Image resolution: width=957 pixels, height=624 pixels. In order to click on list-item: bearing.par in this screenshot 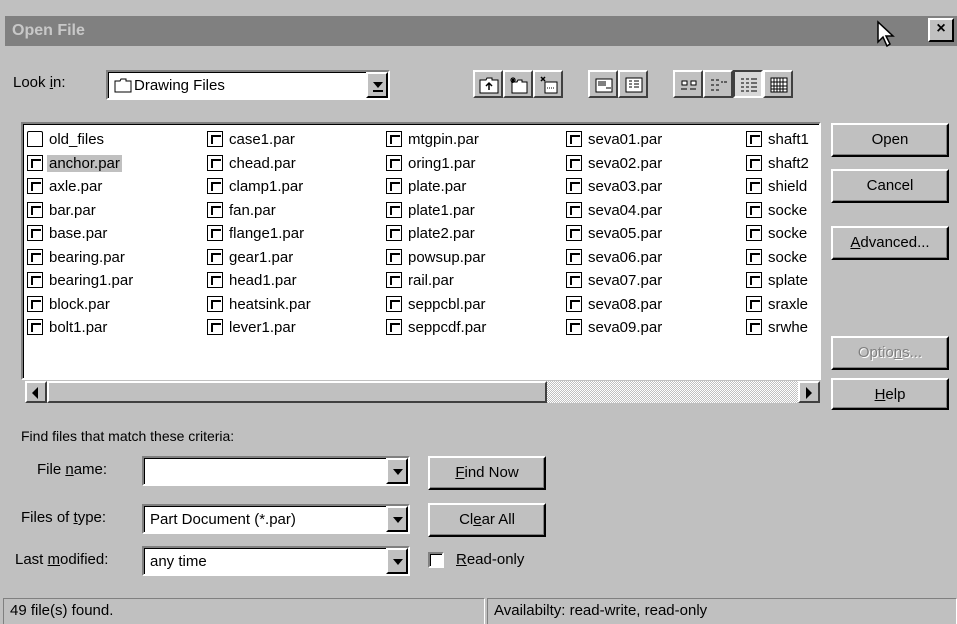, I will do `click(117, 258)`.